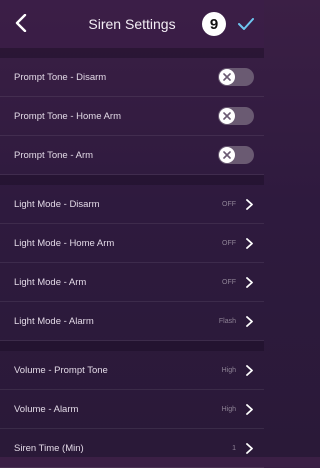 The image size is (320, 468). I want to click on row-label: Light Mode - Disarm, so click(57, 204).